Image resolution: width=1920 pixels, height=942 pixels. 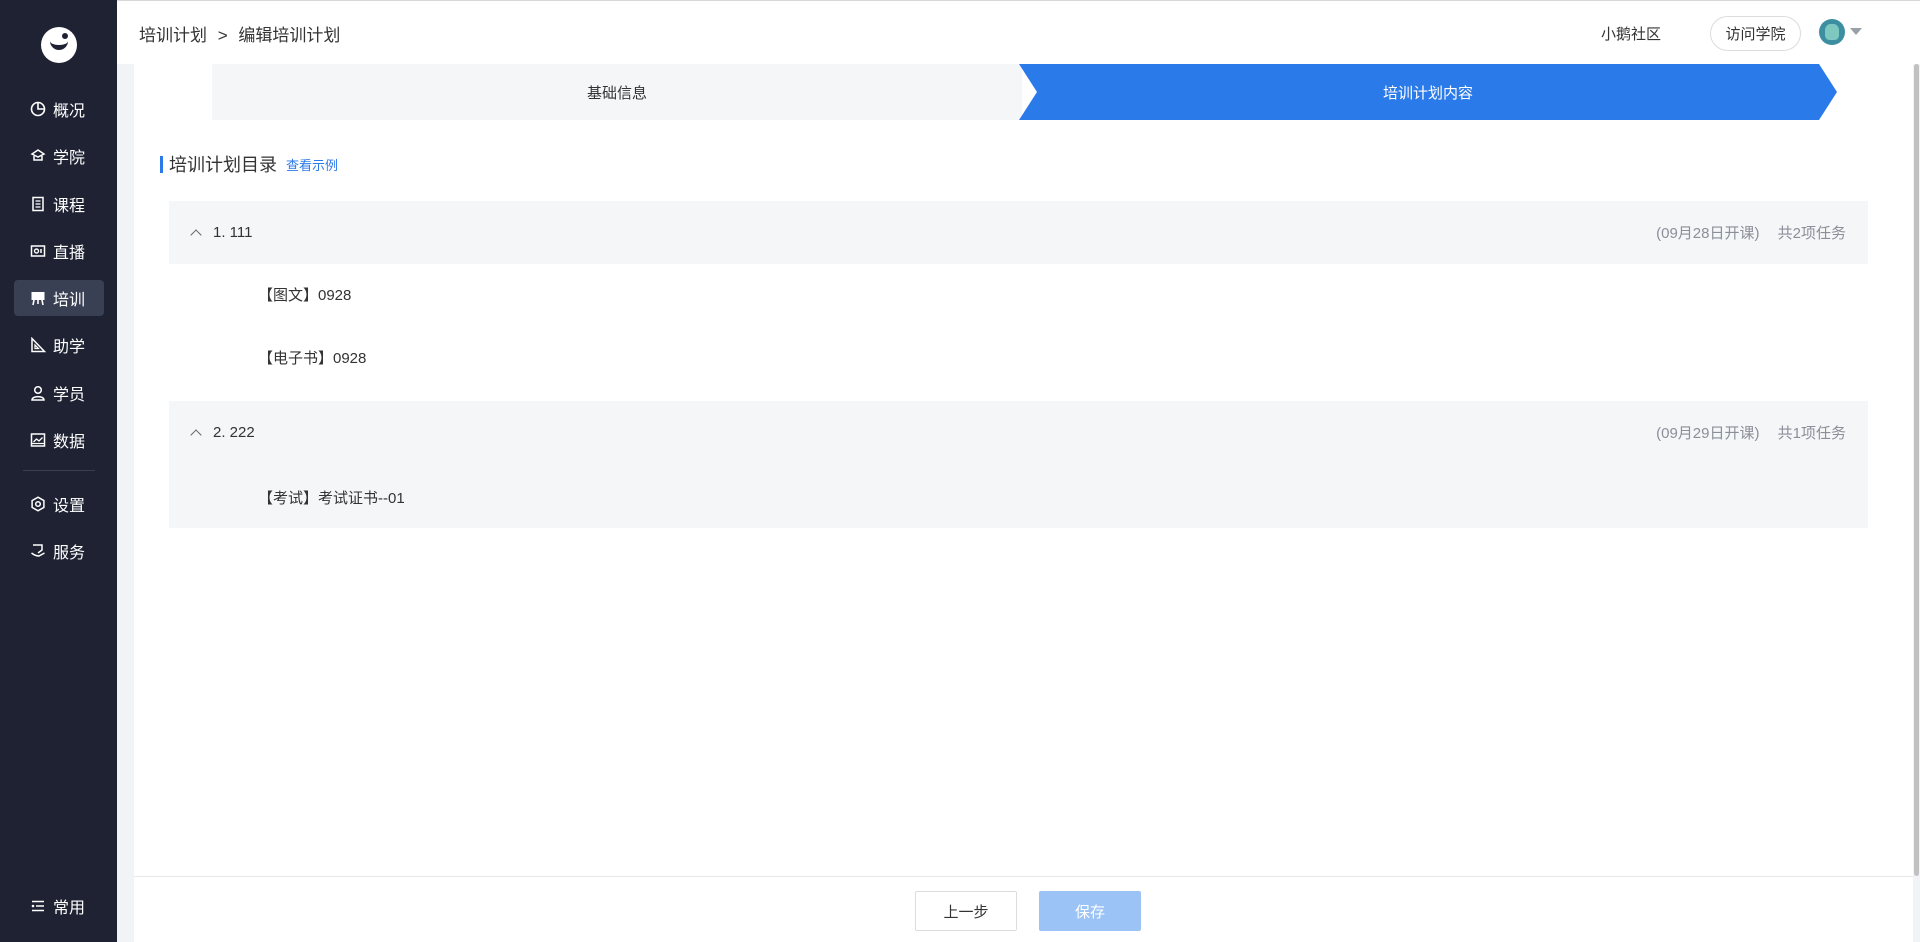 I want to click on footer-bar: 上一步 保存, so click(x=1023, y=909).